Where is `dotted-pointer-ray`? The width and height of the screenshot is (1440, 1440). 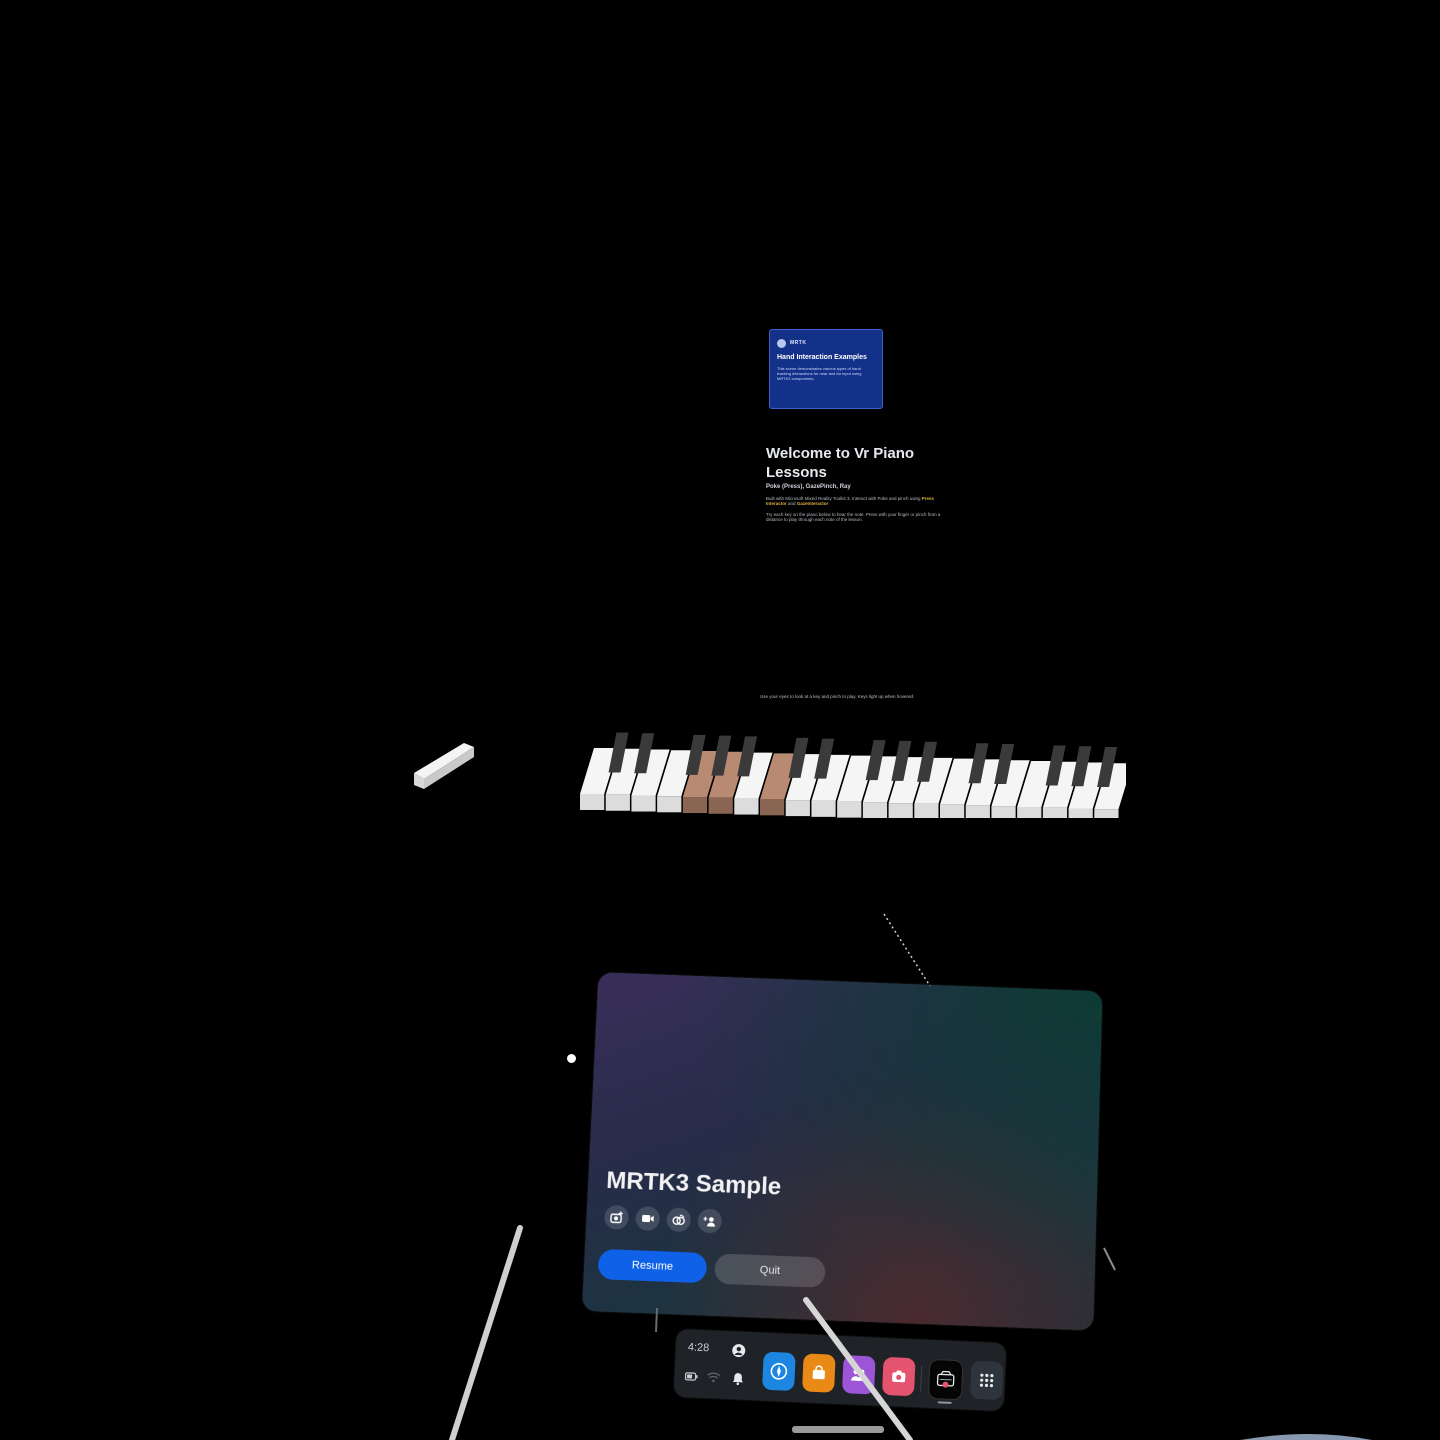 dotted-pointer-ray is located at coordinates (907, 950).